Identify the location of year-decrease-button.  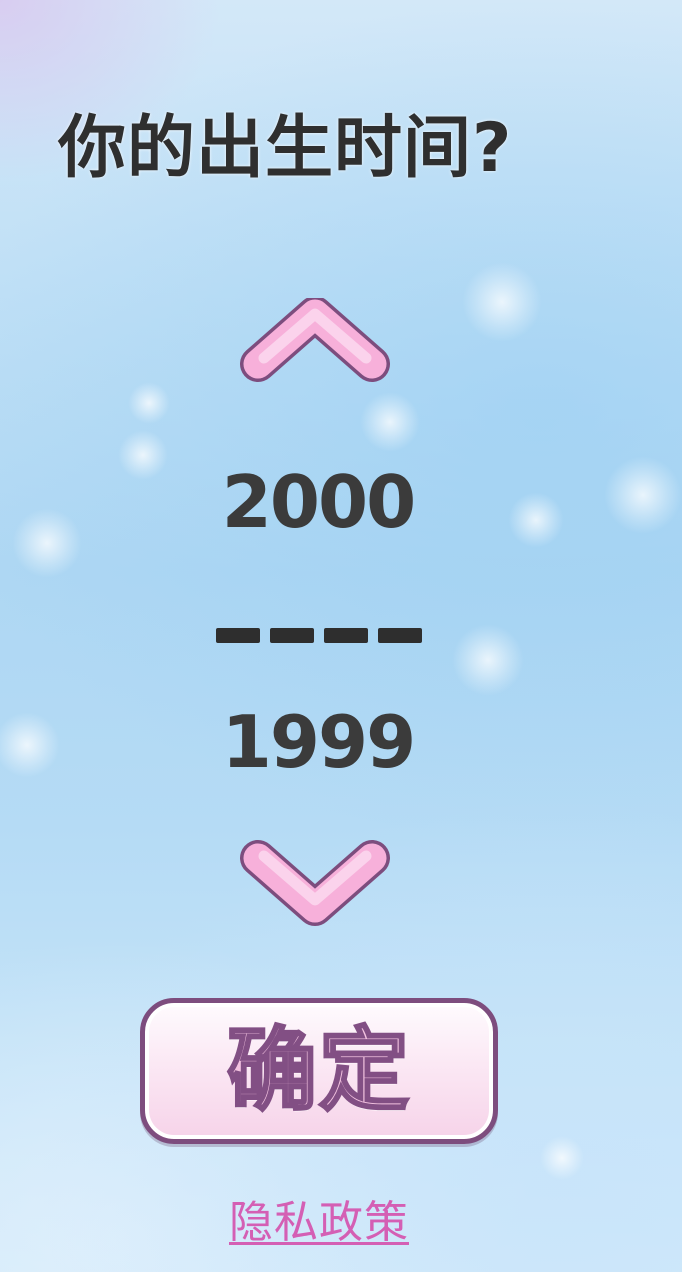
(315, 883).